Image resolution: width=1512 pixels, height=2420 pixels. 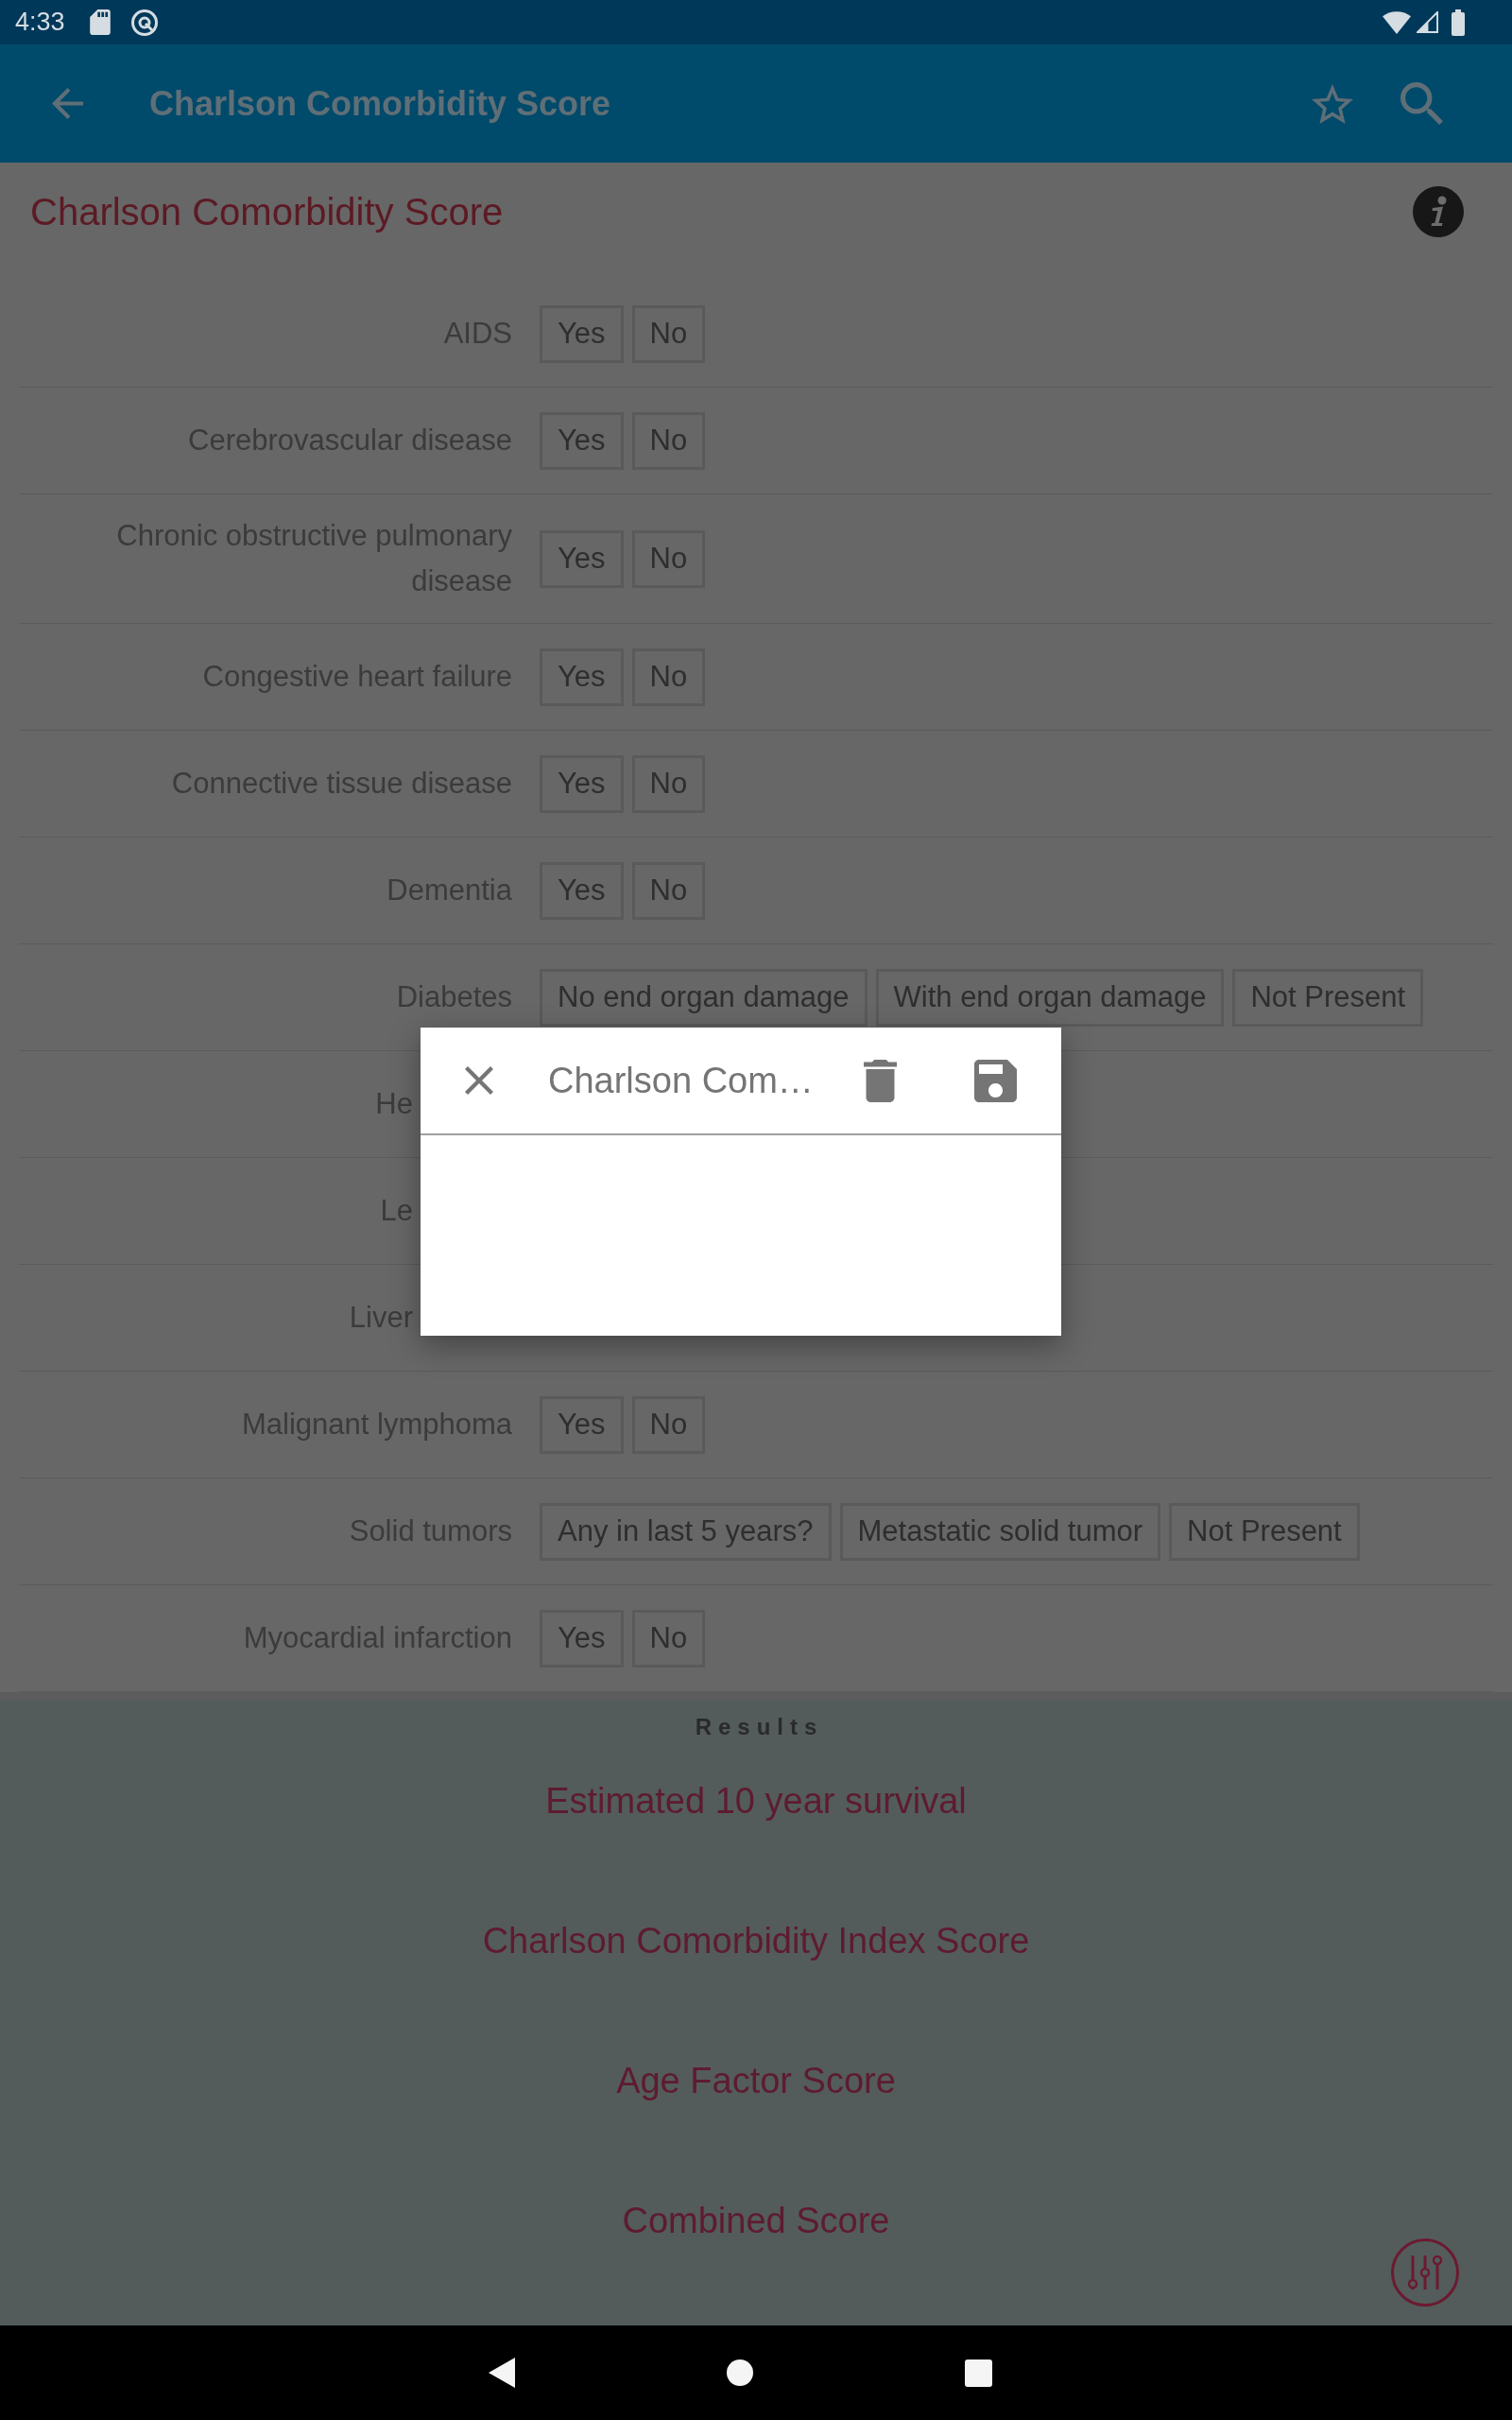 I want to click on sliders-icon, so click(x=1425, y=2273).